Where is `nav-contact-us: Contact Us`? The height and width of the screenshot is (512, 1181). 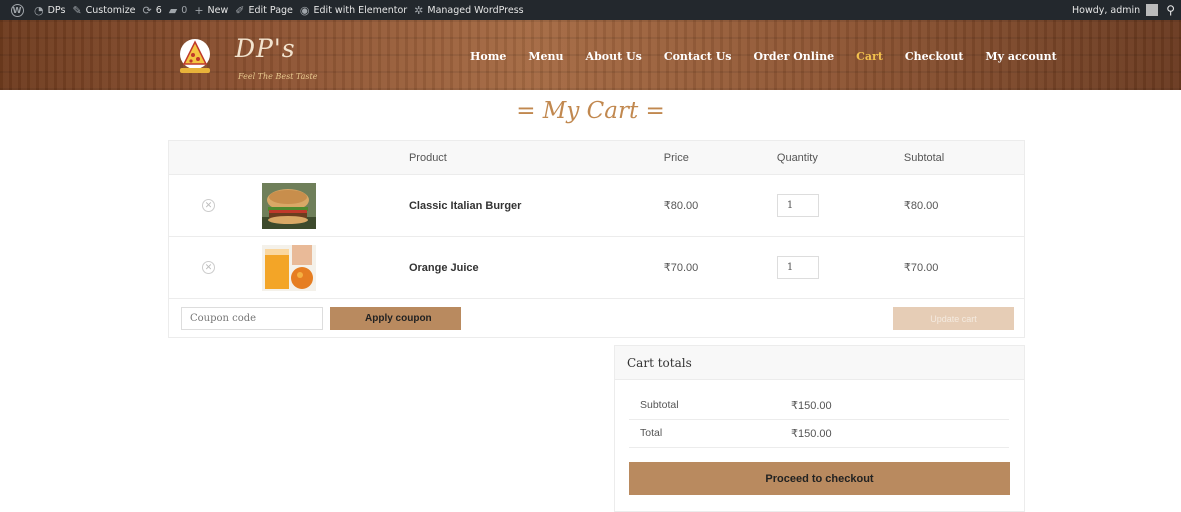
nav-contact-us: Contact Us is located at coordinates (698, 56).